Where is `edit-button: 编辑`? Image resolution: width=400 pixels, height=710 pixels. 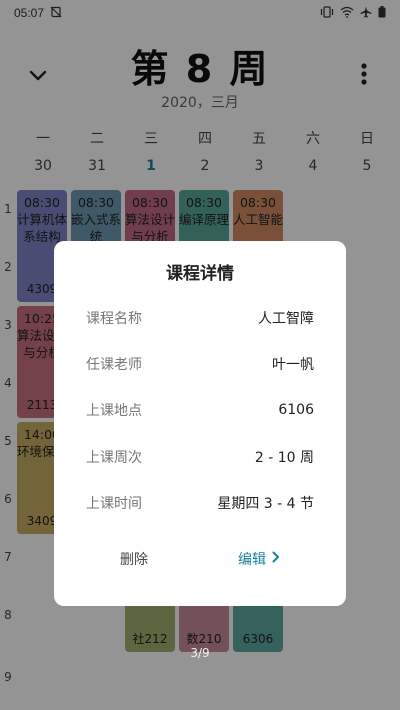
edit-button: 编辑 is located at coordinates (259, 559).